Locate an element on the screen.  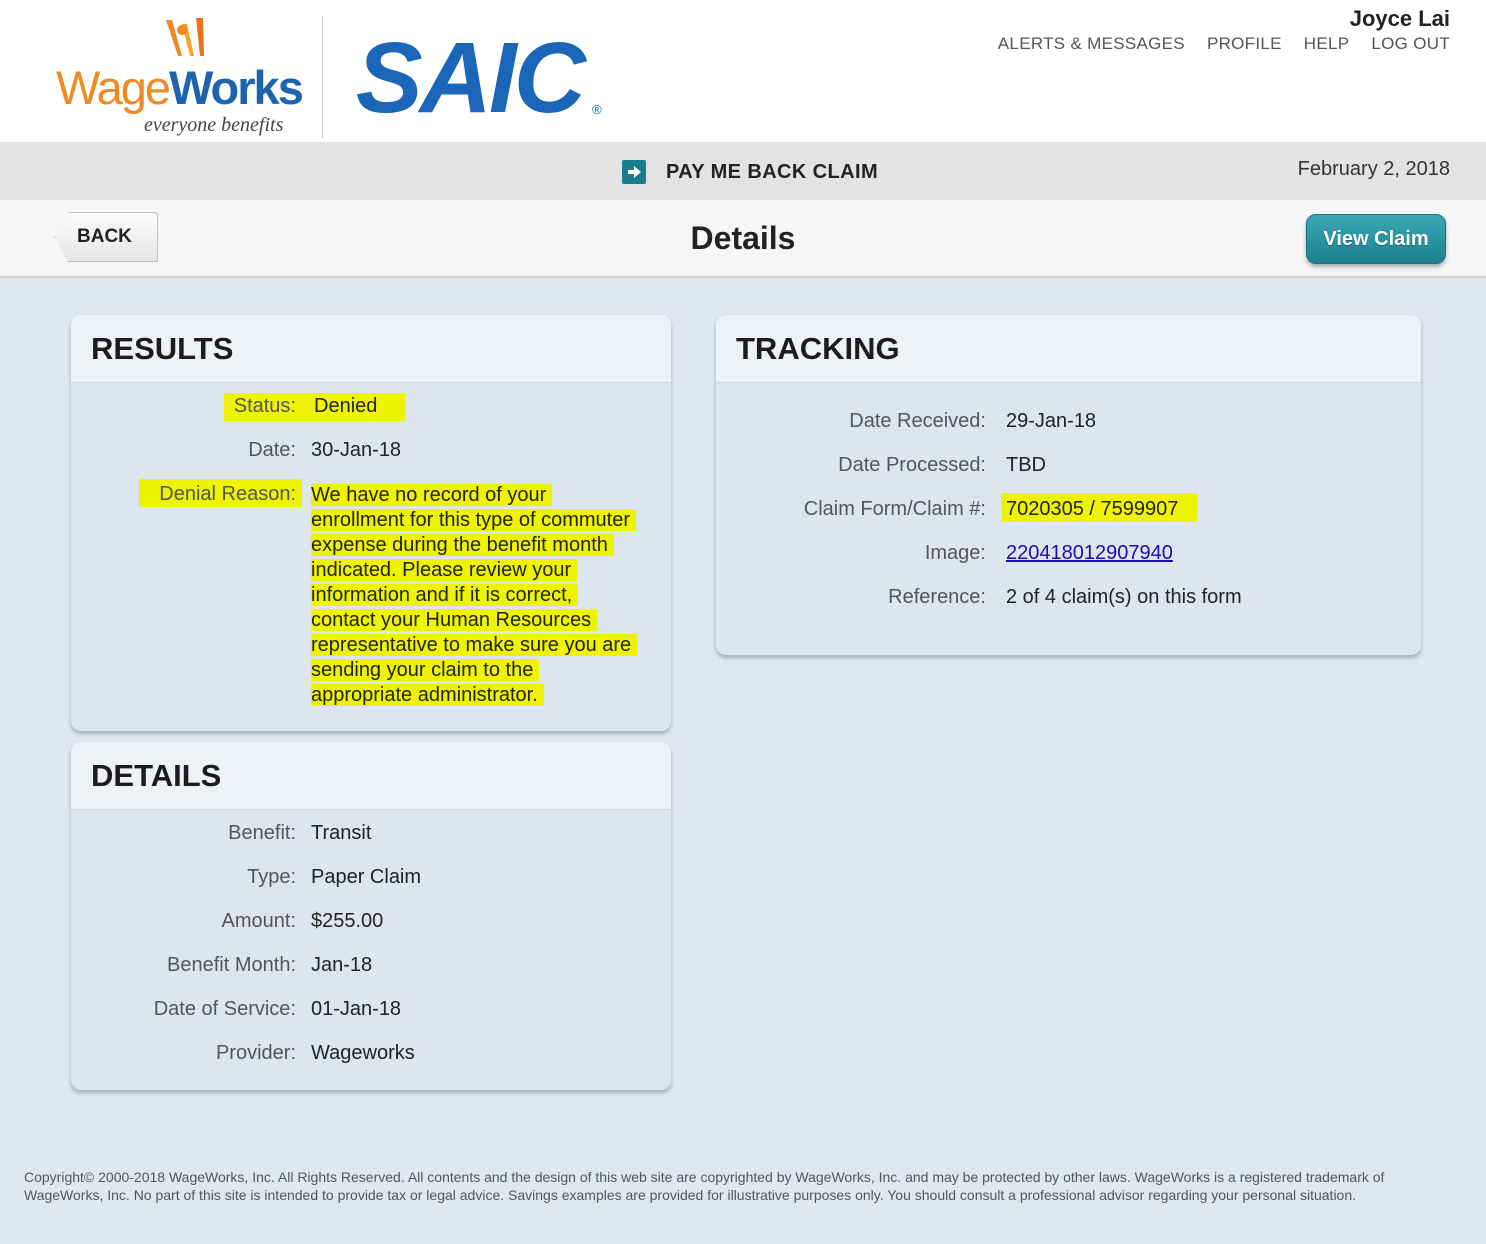
tracking-title: TRACKING is located at coordinates (818, 348).